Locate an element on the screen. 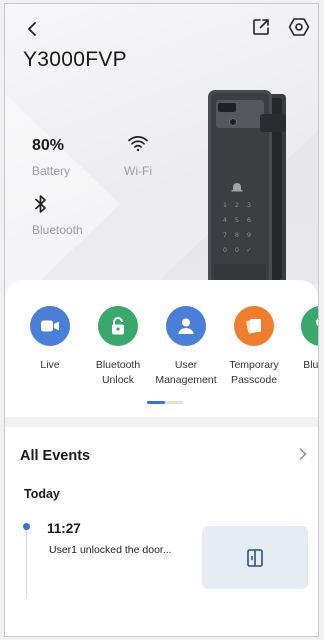 This screenshot has width=324, height=640. bluetooth-icon is located at coordinates (40, 204).